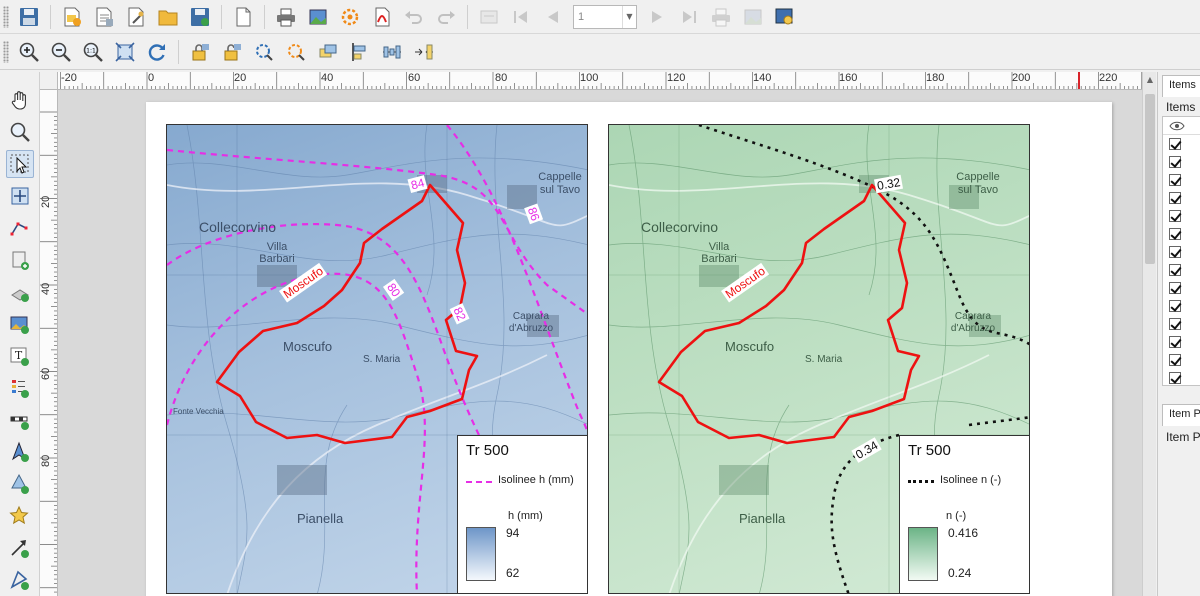 Image resolution: width=1200 pixels, height=596 pixels. Describe the element at coordinates (501, 78) in the screenshot. I see `ruler-label: 80` at that location.